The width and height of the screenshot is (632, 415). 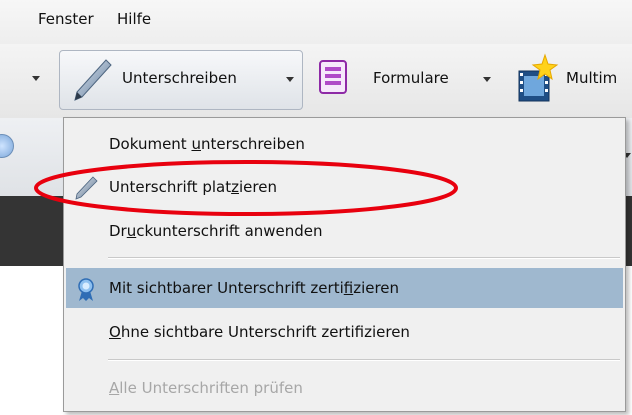 I want to click on menu-item-place-signature: Unterschrift platzieren, so click(x=344, y=187).